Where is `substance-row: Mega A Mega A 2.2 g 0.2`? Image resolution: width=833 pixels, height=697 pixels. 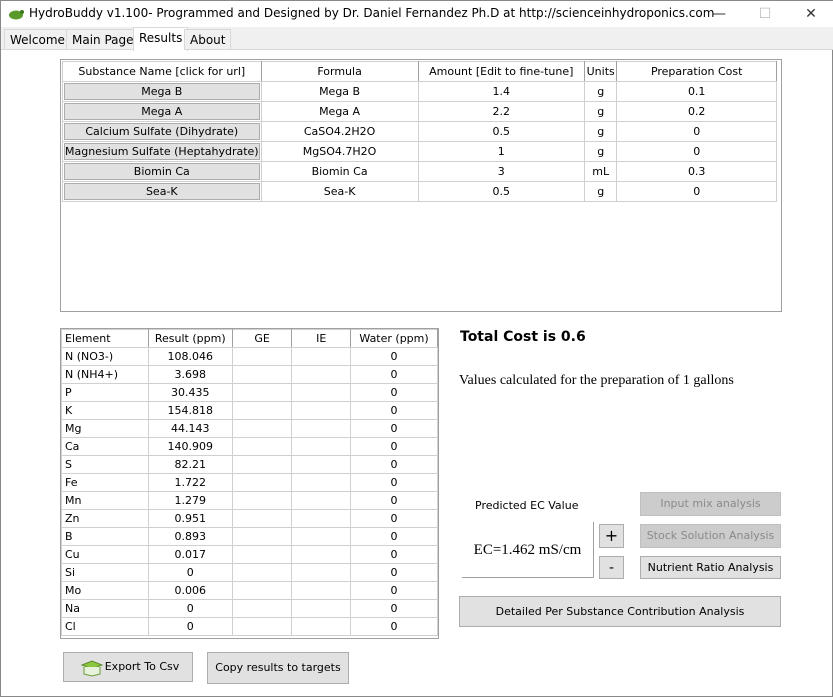 substance-row: Mega A Mega A 2.2 g 0.2 is located at coordinates (419, 111).